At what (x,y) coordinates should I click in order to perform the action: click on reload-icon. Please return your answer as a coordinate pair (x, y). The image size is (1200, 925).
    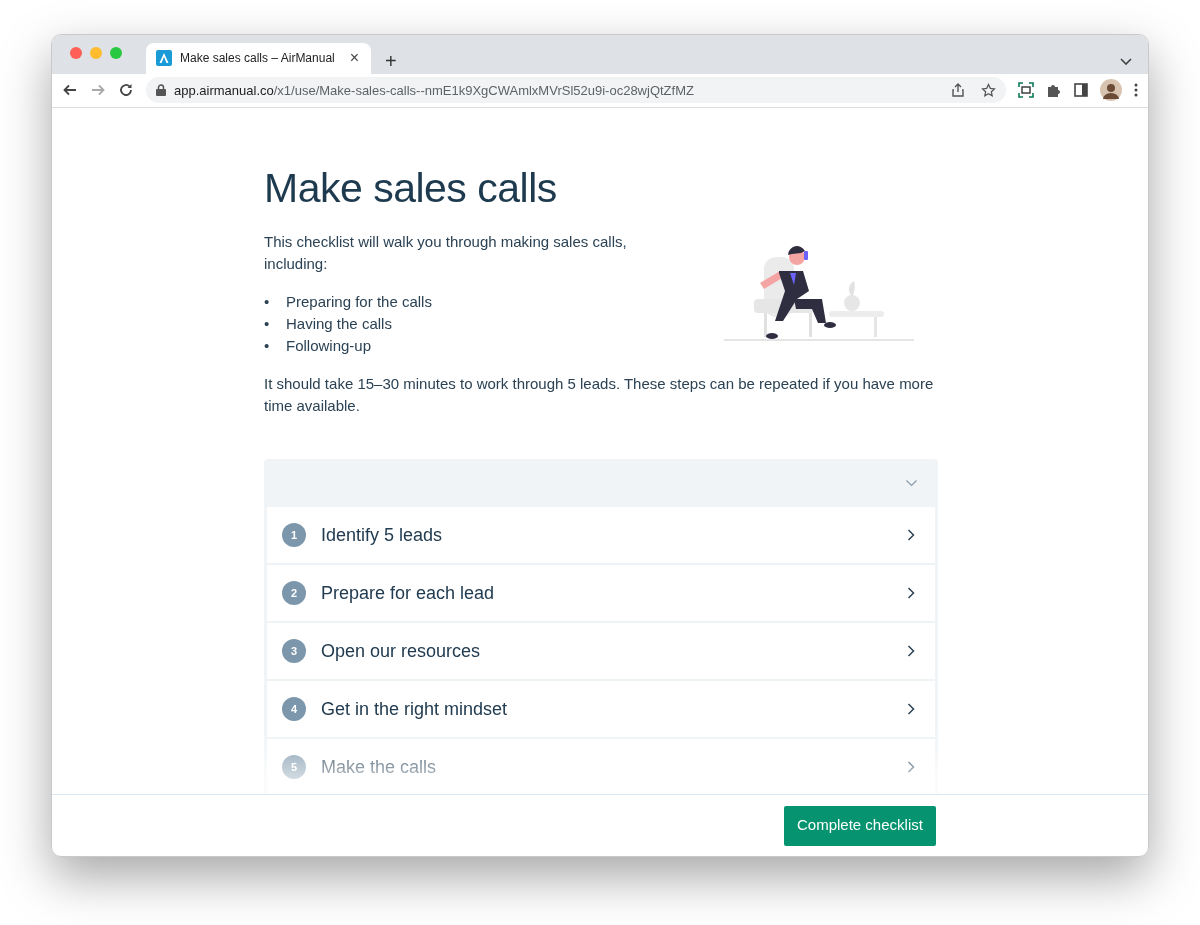
    Looking at the image, I should click on (126, 90).